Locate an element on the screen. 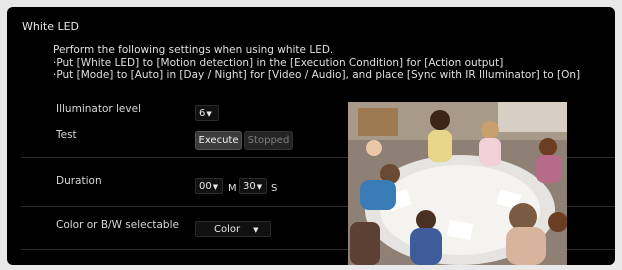 The image size is (622, 270). test-status-badge: Stopped is located at coordinates (268, 140).